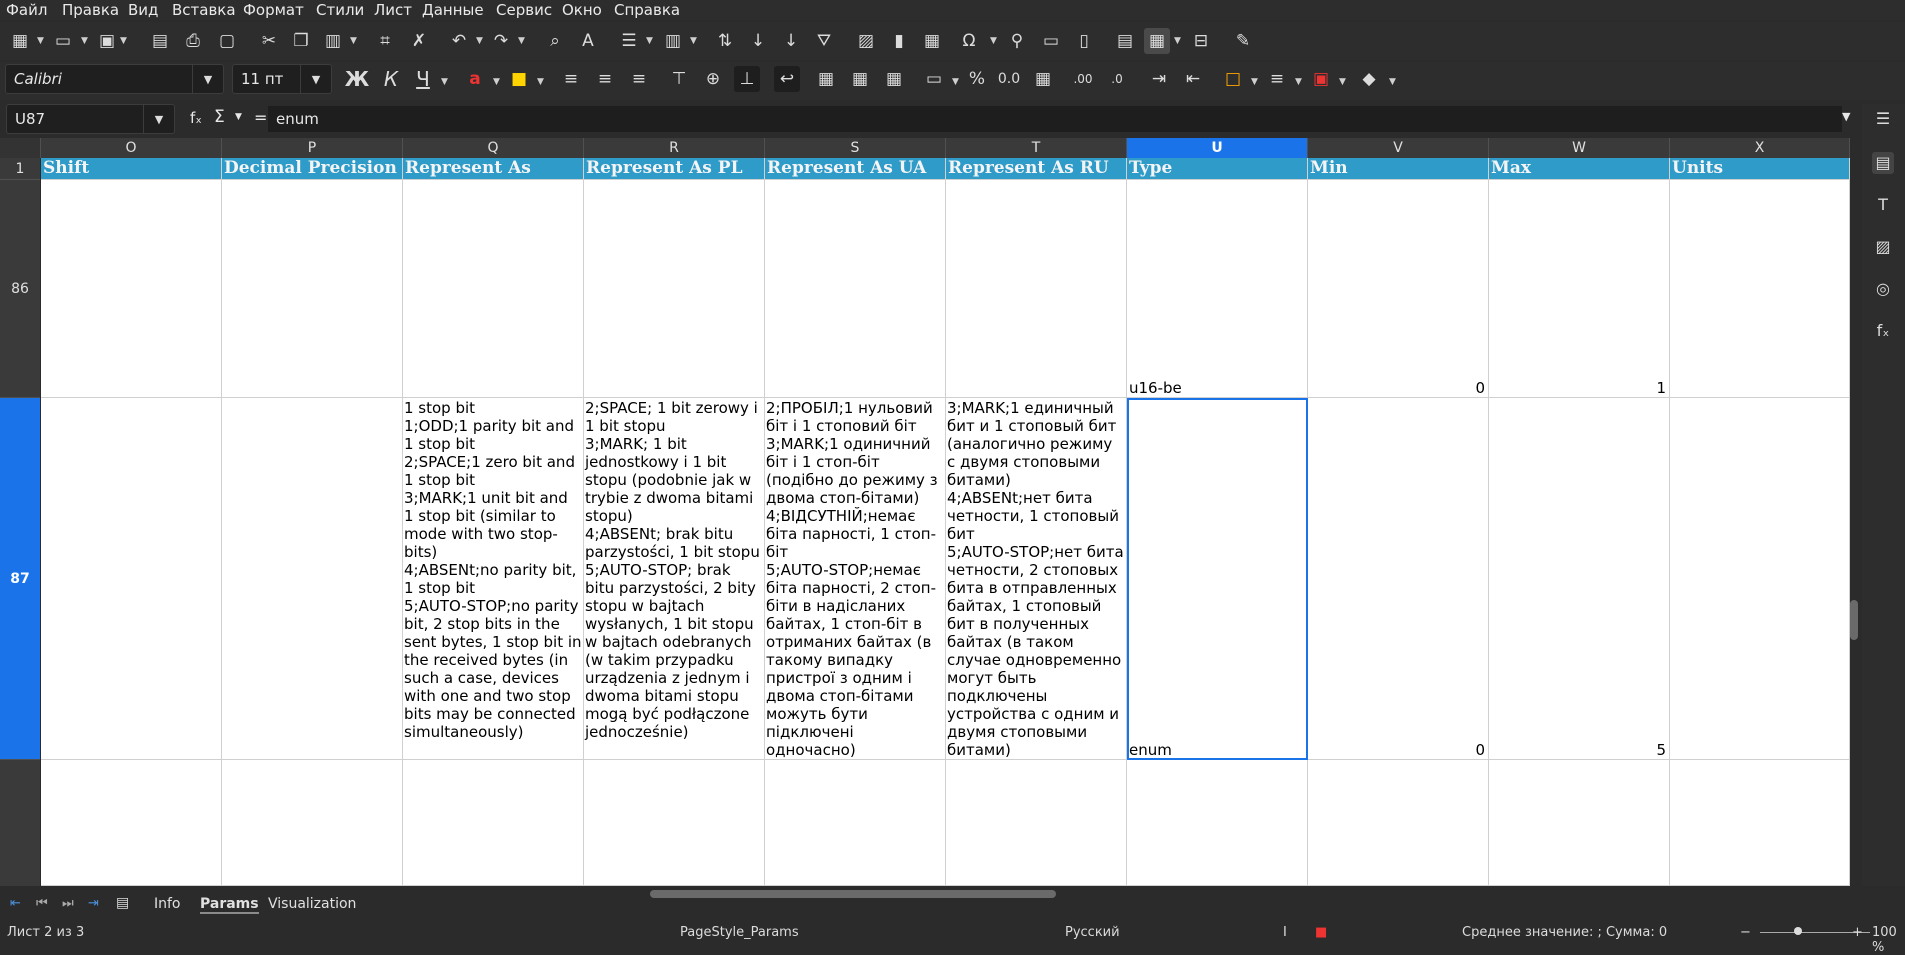 This screenshot has height=955, width=1905. What do you see at coordinates (1398, 289) in the screenshot?
I see `cell-v86: 0` at bounding box center [1398, 289].